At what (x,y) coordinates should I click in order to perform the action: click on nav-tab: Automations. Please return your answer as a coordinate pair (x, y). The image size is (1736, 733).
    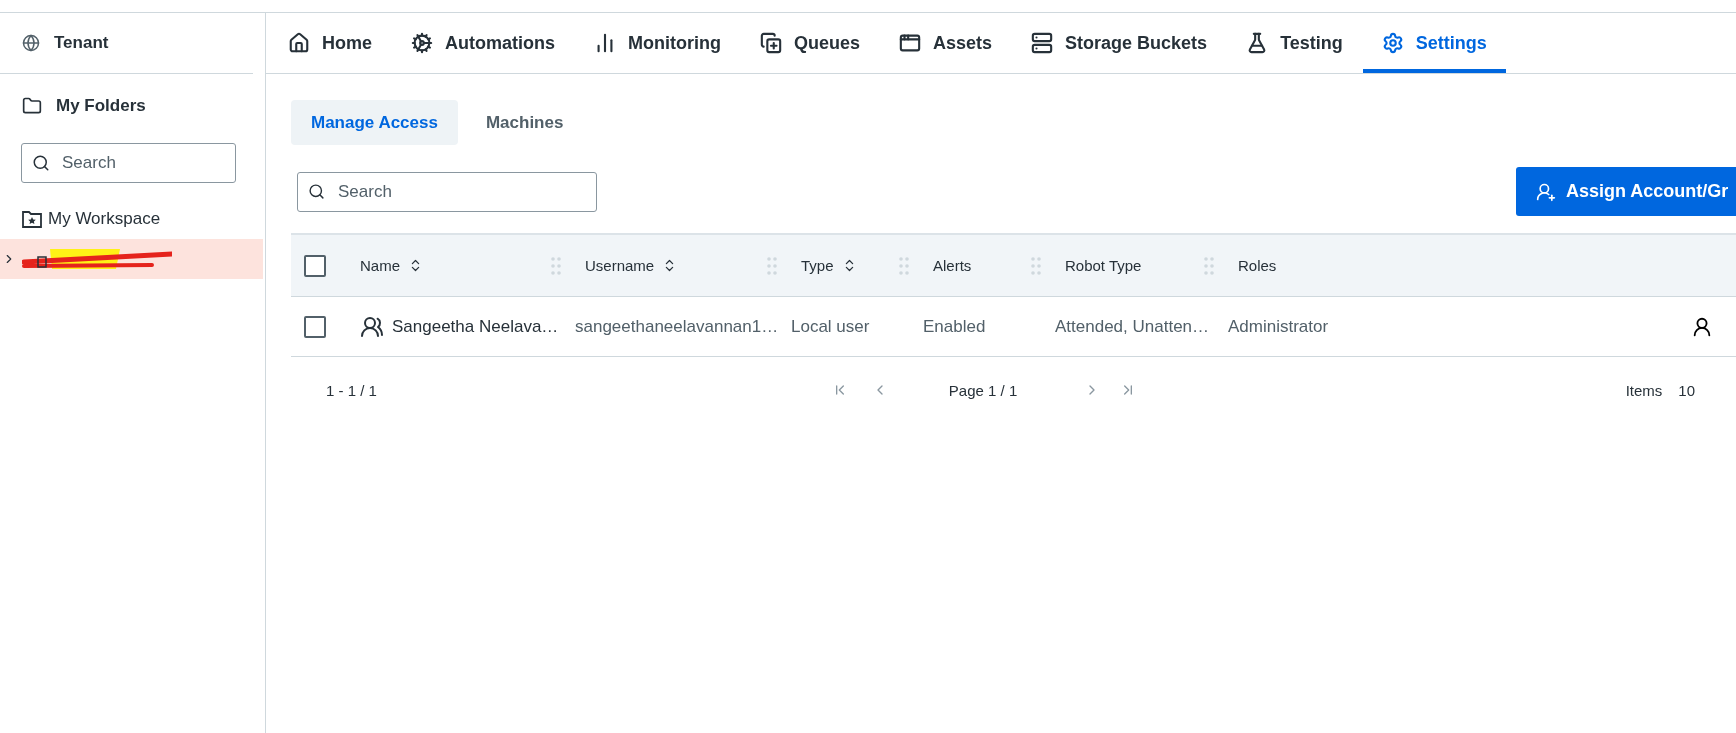
    Looking at the image, I should click on (493, 43).